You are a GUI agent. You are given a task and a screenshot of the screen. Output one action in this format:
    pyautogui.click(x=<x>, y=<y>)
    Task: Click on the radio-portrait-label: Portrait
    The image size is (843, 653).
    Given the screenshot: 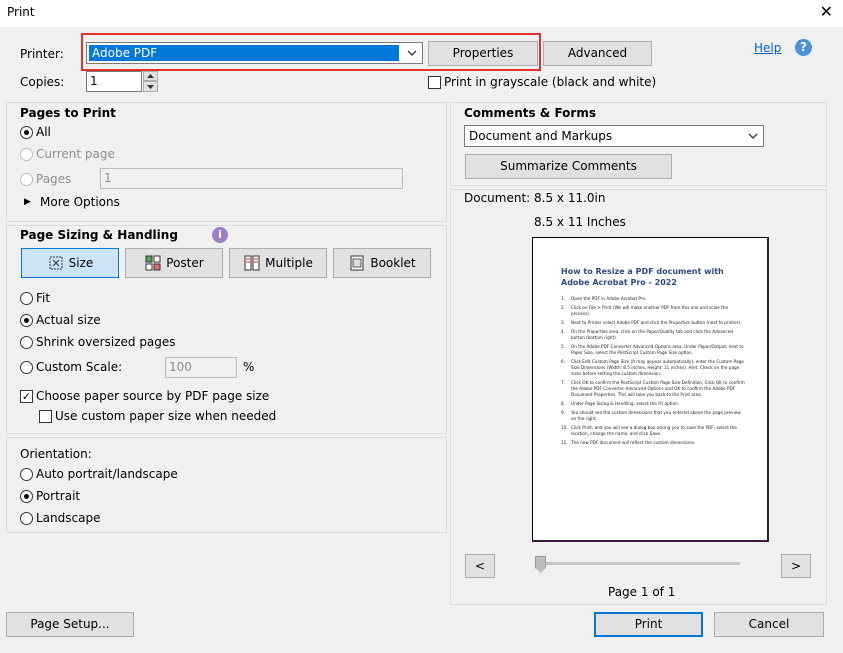 What is the action you would take?
    pyautogui.click(x=58, y=496)
    